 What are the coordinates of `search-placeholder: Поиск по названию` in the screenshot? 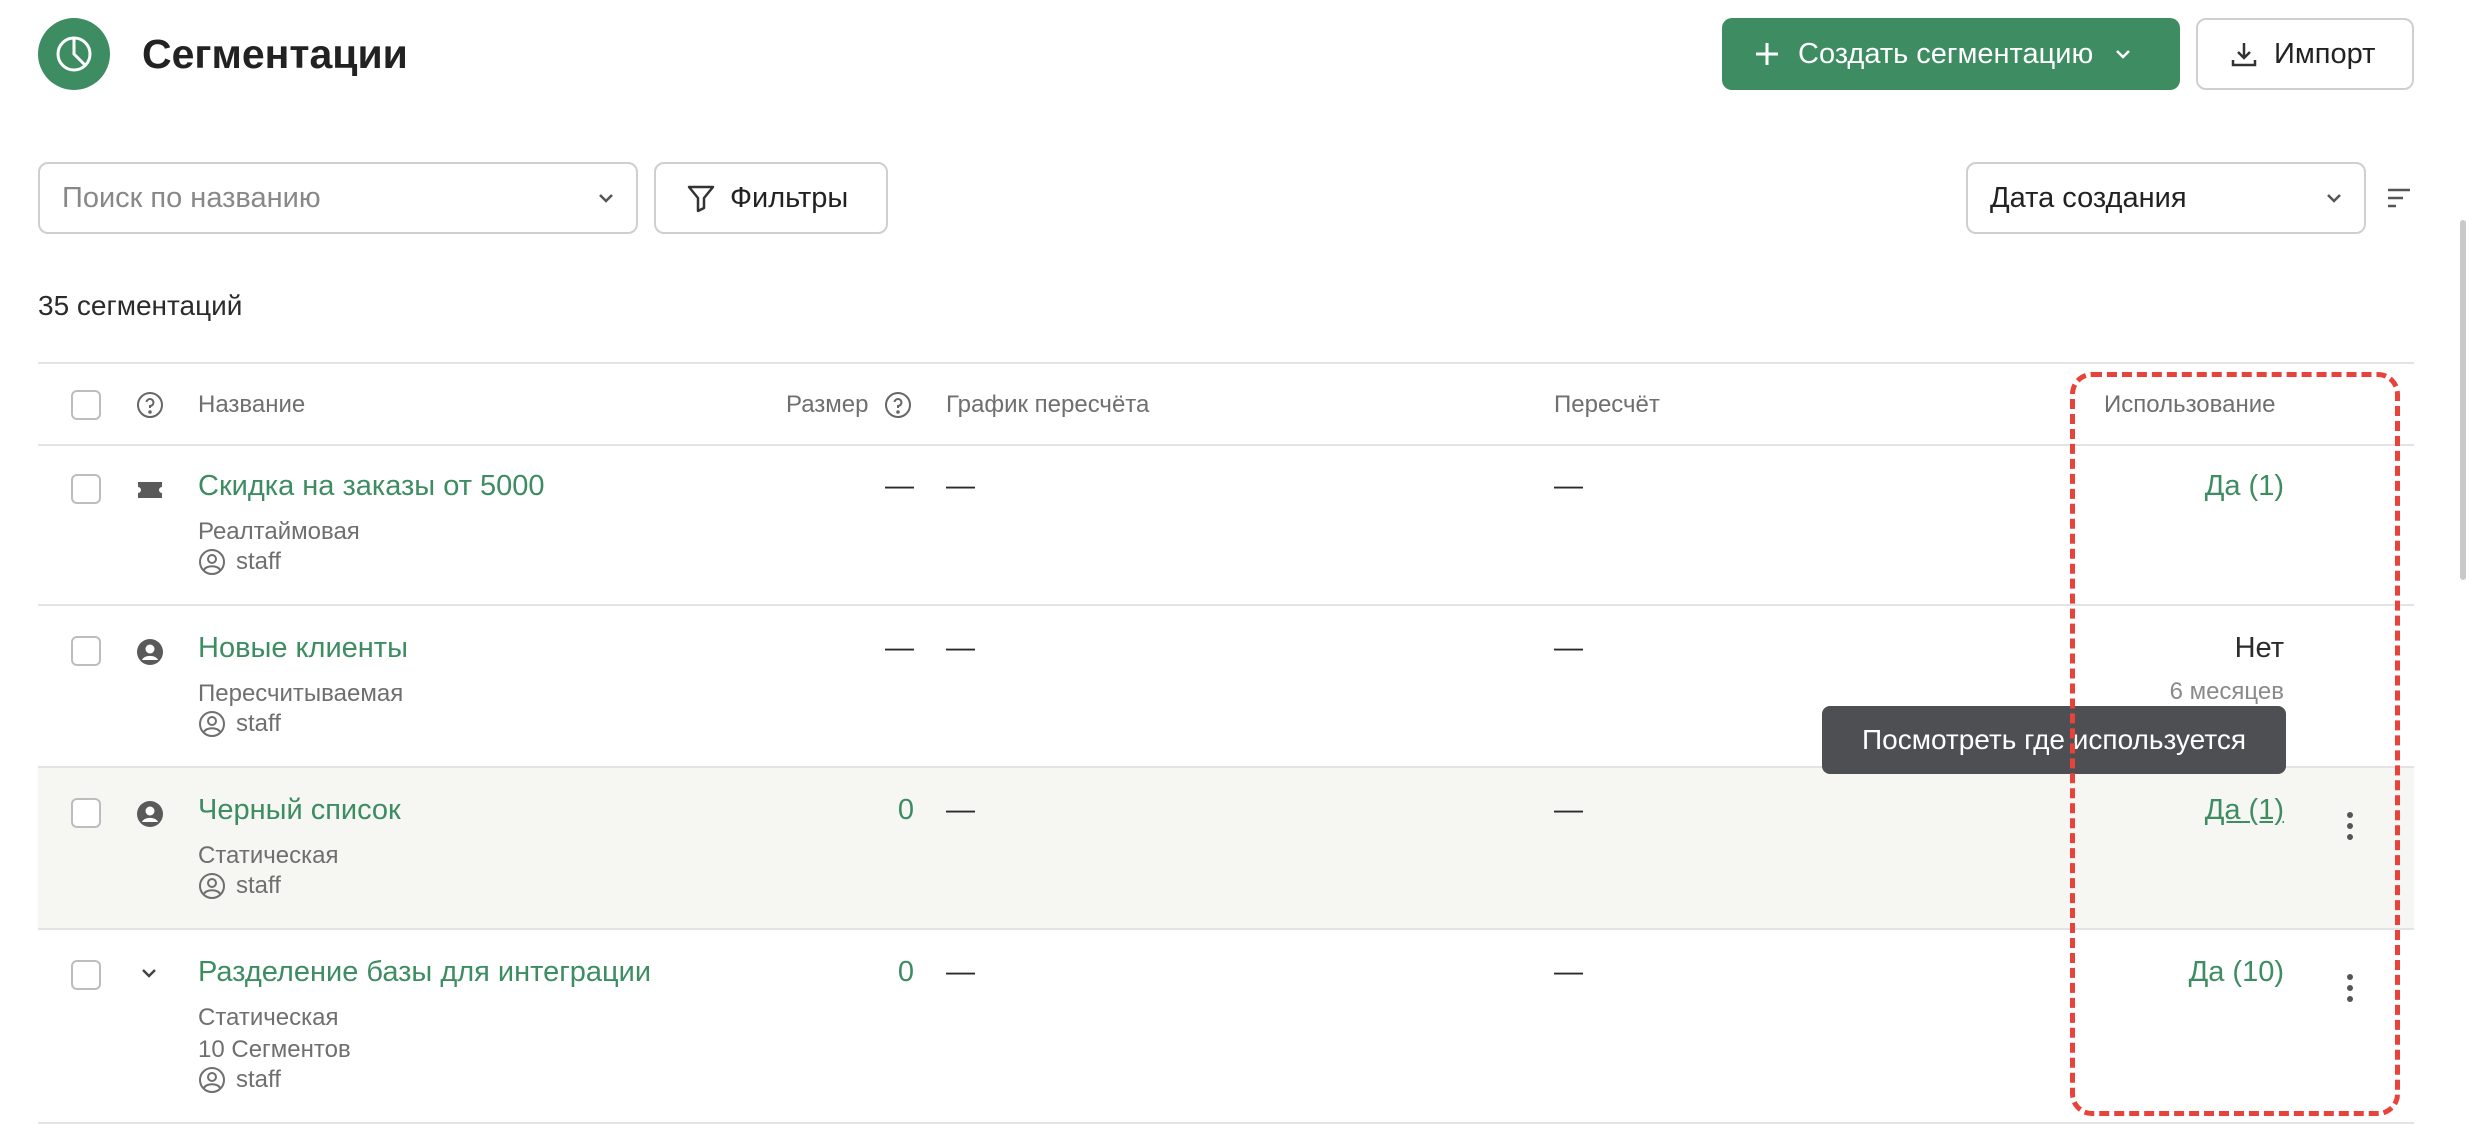 It's located at (191, 197).